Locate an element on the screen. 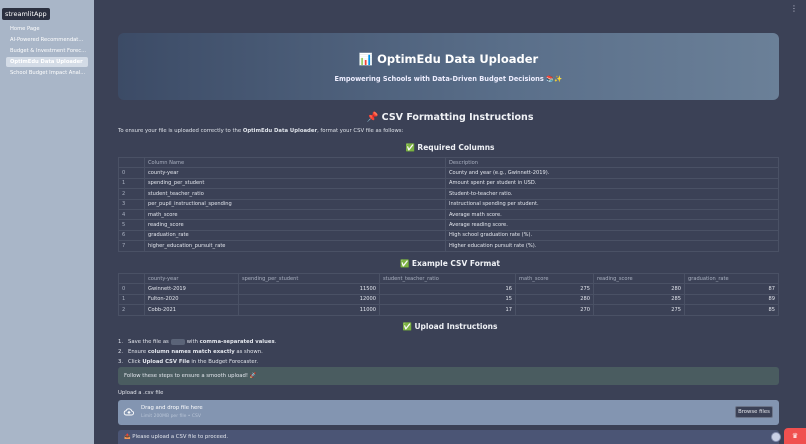 This screenshot has height=444, width=806. table-row: 1 Fulton-2020 12000 15 280 285 89 is located at coordinates (448, 299).